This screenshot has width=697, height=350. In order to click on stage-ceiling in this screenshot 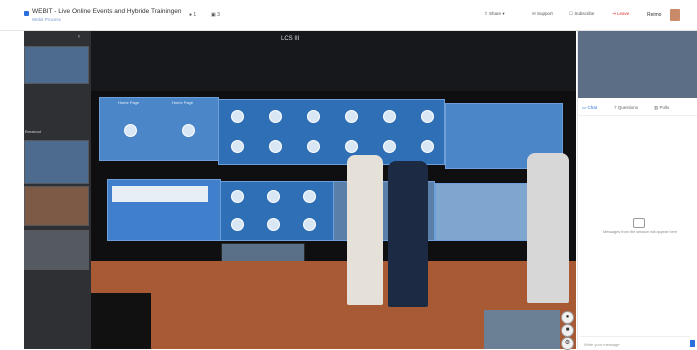, I will do `click(333, 61)`.